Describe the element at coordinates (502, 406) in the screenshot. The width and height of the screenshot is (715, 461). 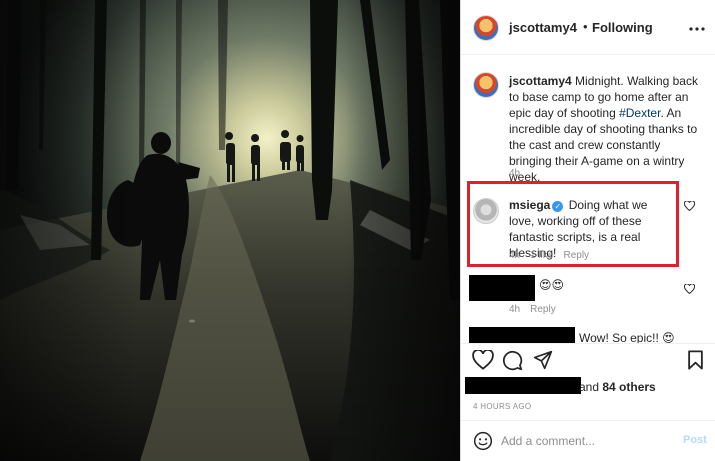
I see `post-timestamp: 4 HOURS AGO` at that location.